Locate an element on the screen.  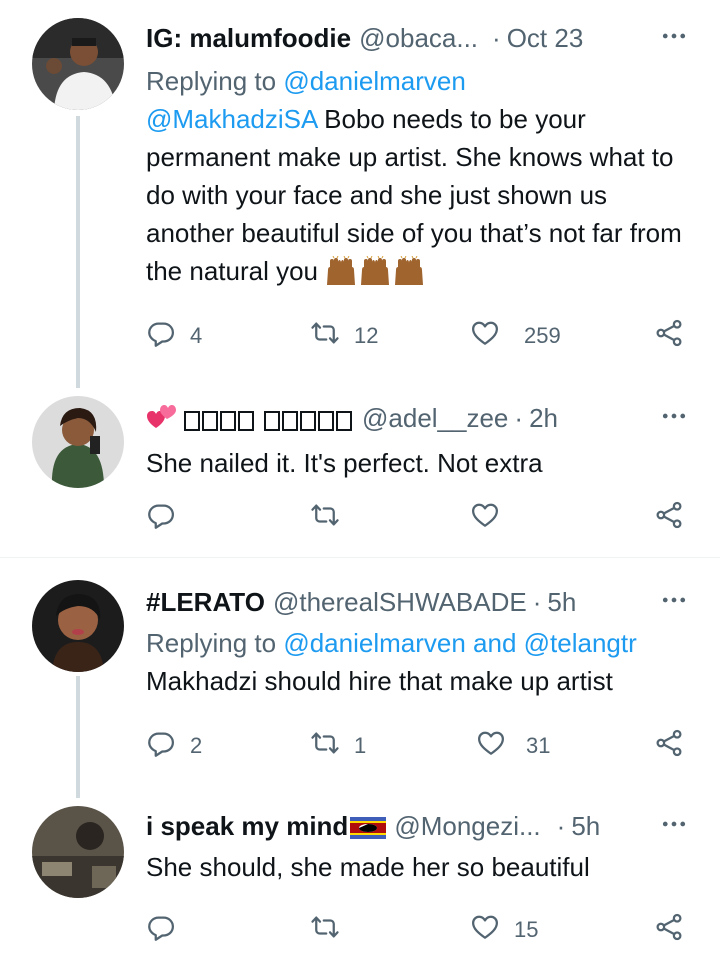
retweet-button: 1 is located at coordinates (338, 746).